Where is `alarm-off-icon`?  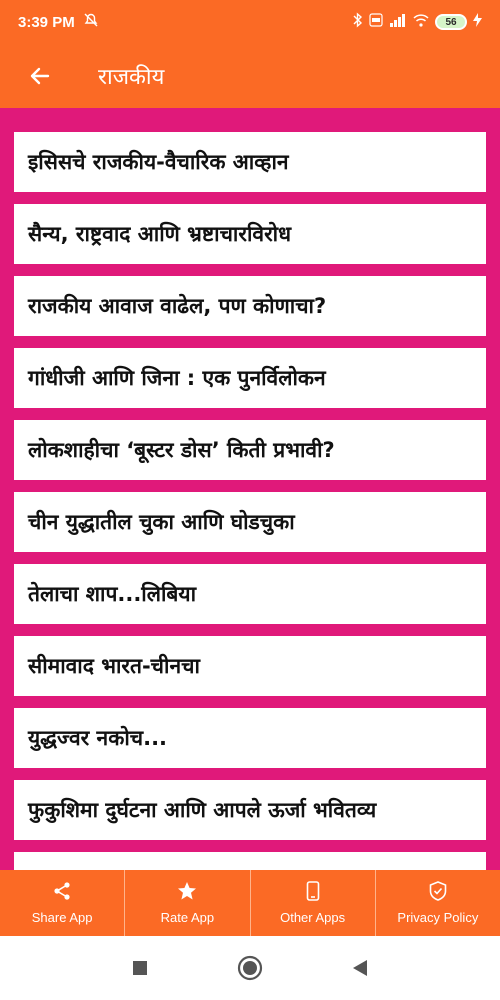
alarm-off-icon is located at coordinates (91, 22).